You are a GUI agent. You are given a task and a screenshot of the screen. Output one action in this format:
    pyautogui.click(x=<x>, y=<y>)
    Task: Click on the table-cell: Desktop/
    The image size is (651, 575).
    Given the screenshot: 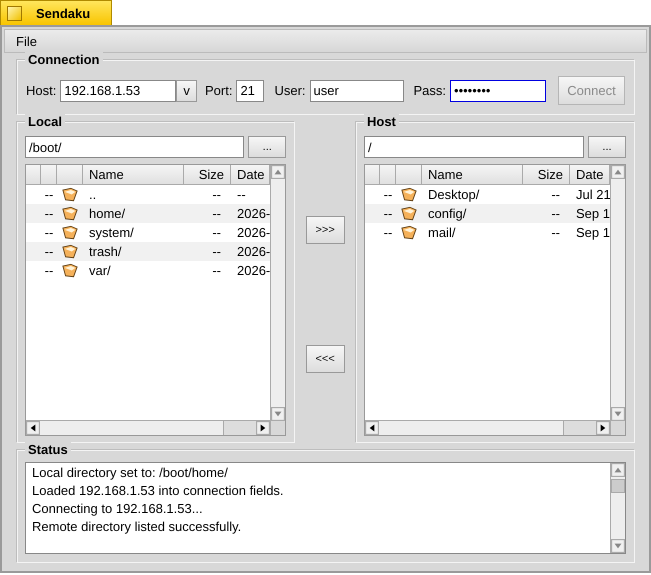 What is the action you would take?
    pyautogui.click(x=472, y=194)
    